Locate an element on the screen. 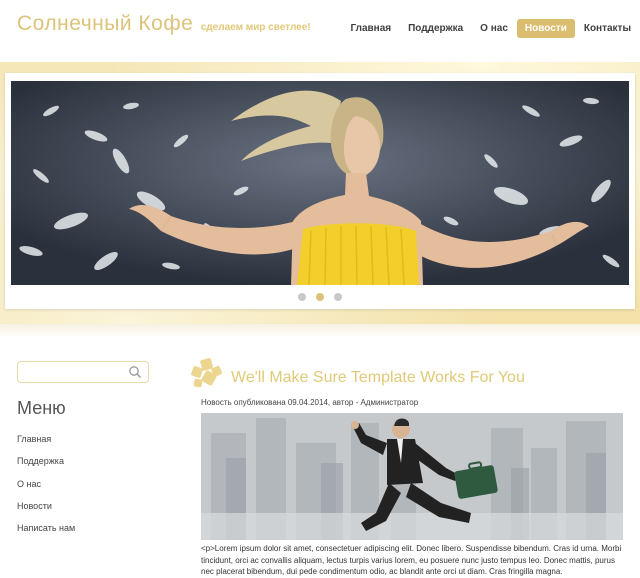 This screenshot has height=578, width=640. search-box is located at coordinates (83, 372).